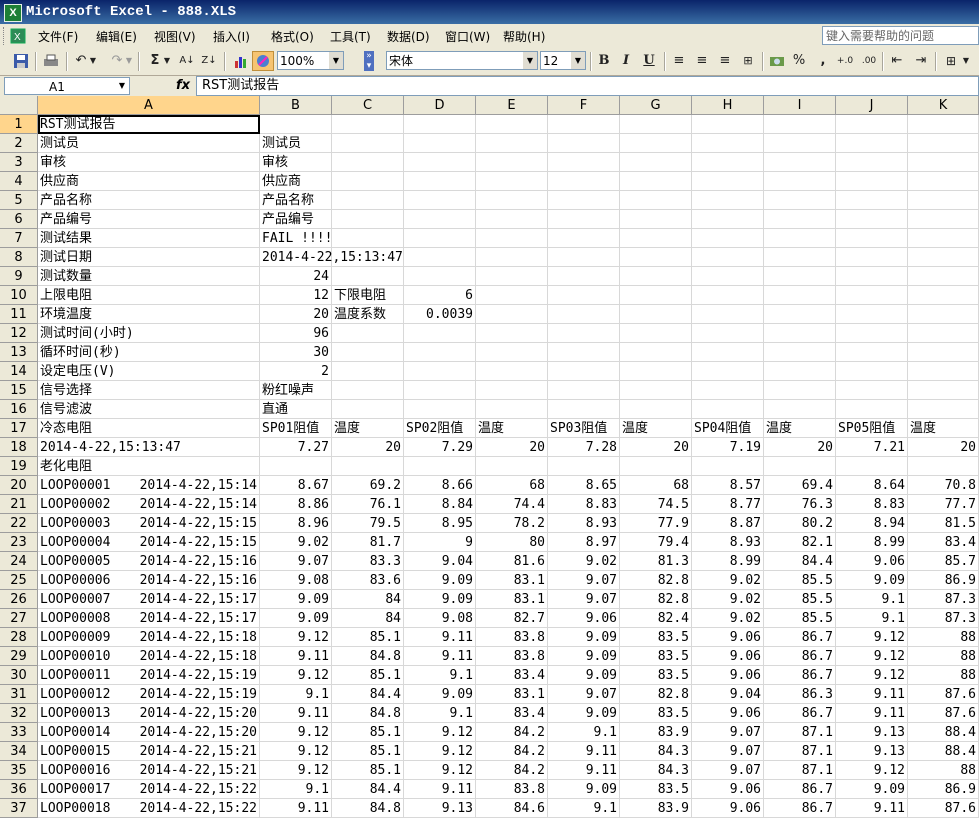 This screenshot has height=825, width=979. What do you see at coordinates (296, 162) in the screenshot?
I see `cell: 审核` at bounding box center [296, 162].